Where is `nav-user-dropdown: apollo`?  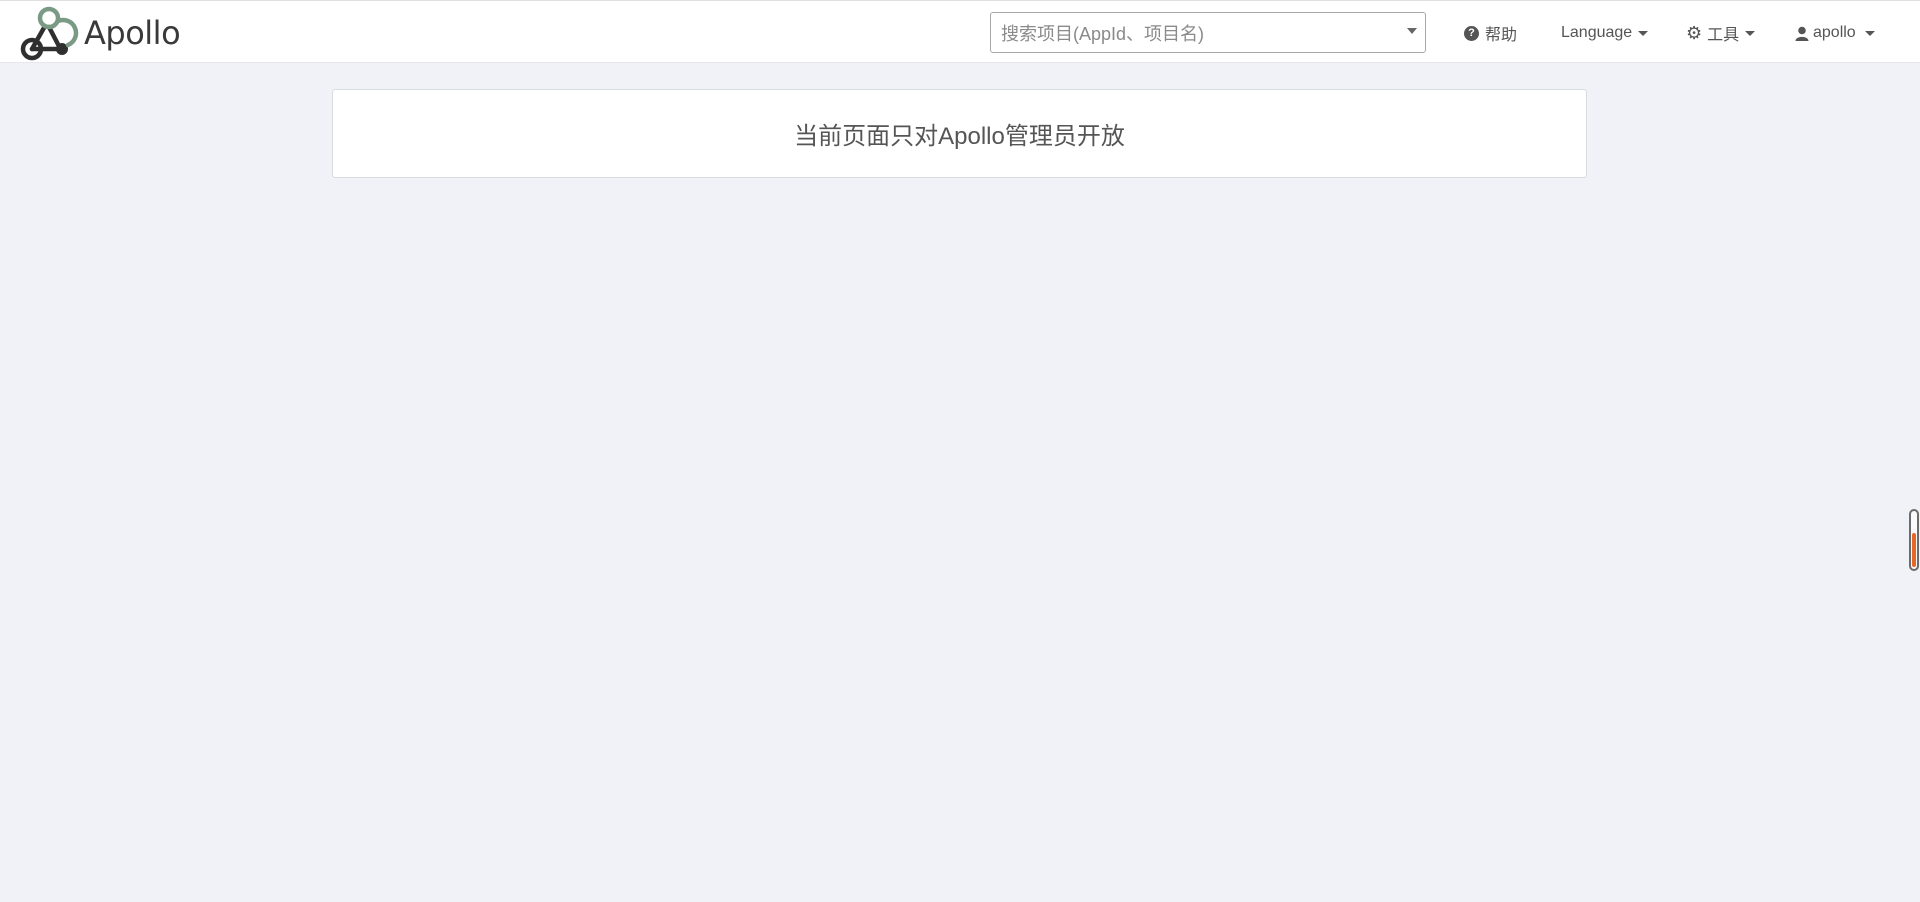
nav-user-dropdown: apollo is located at coordinates (1835, 33).